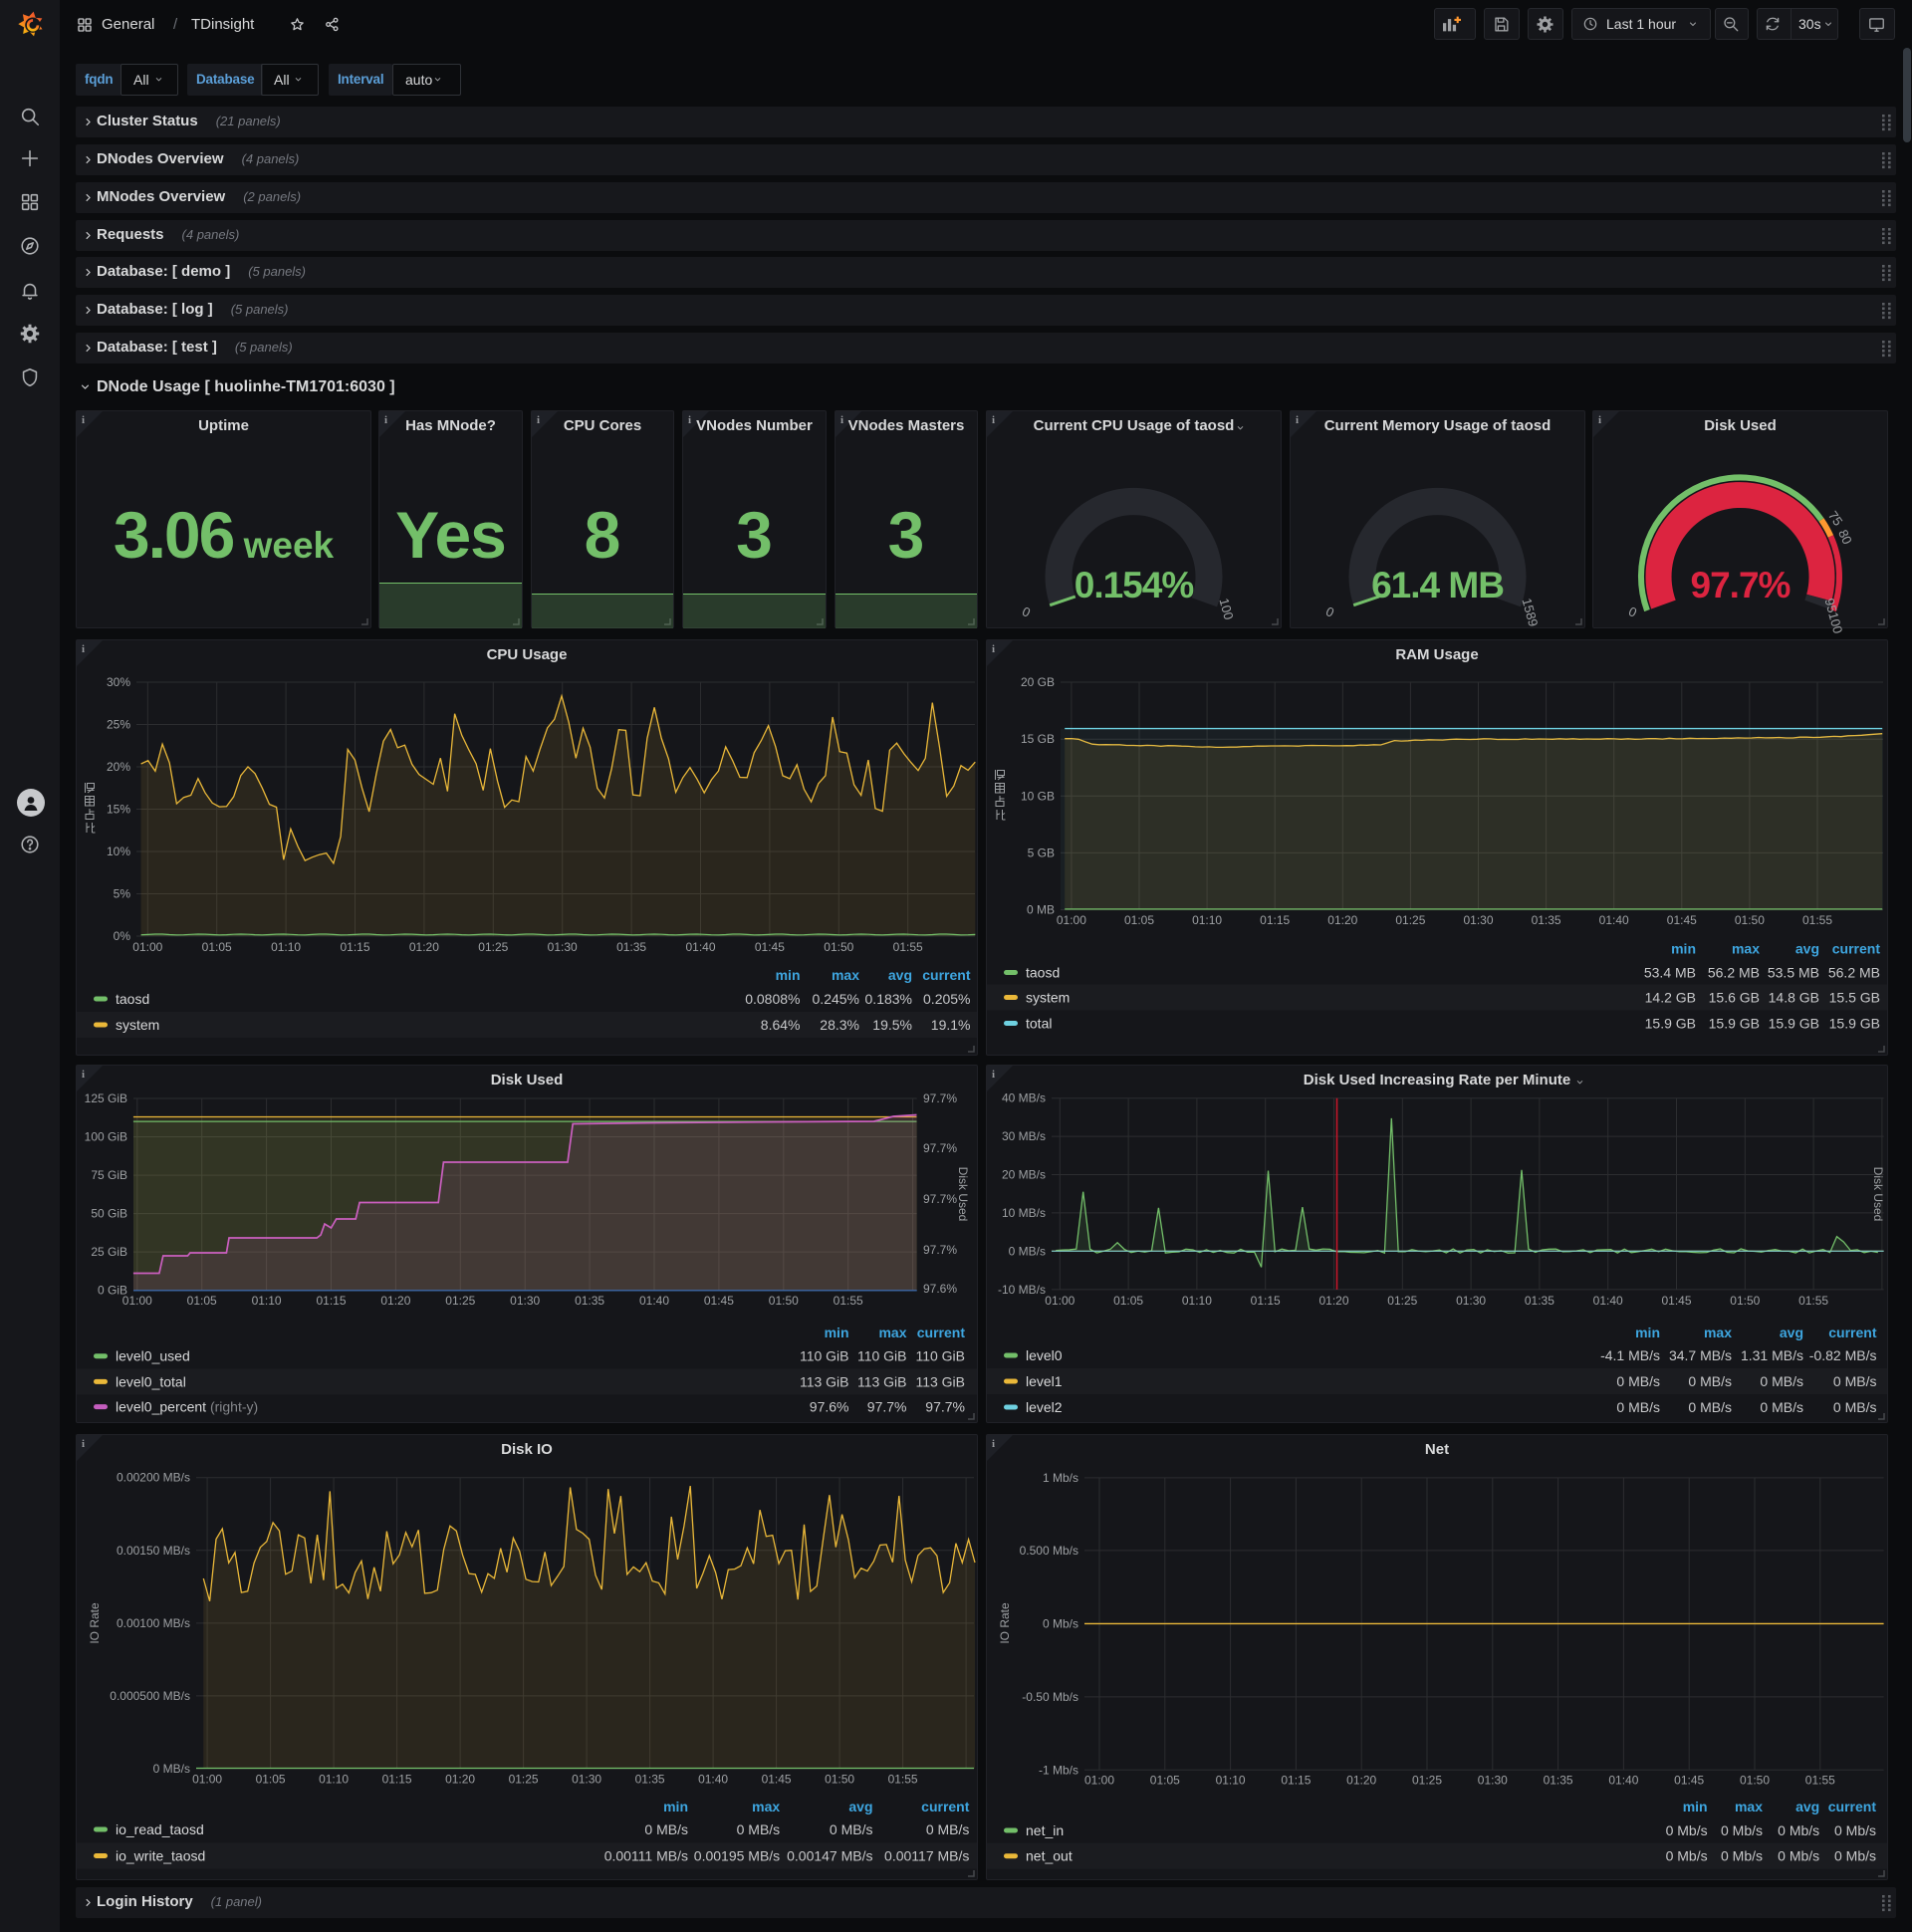 The image size is (1912, 1932). Describe the element at coordinates (1038, 739) in the screenshot. I see `svg-text: 15 GB` at that location.